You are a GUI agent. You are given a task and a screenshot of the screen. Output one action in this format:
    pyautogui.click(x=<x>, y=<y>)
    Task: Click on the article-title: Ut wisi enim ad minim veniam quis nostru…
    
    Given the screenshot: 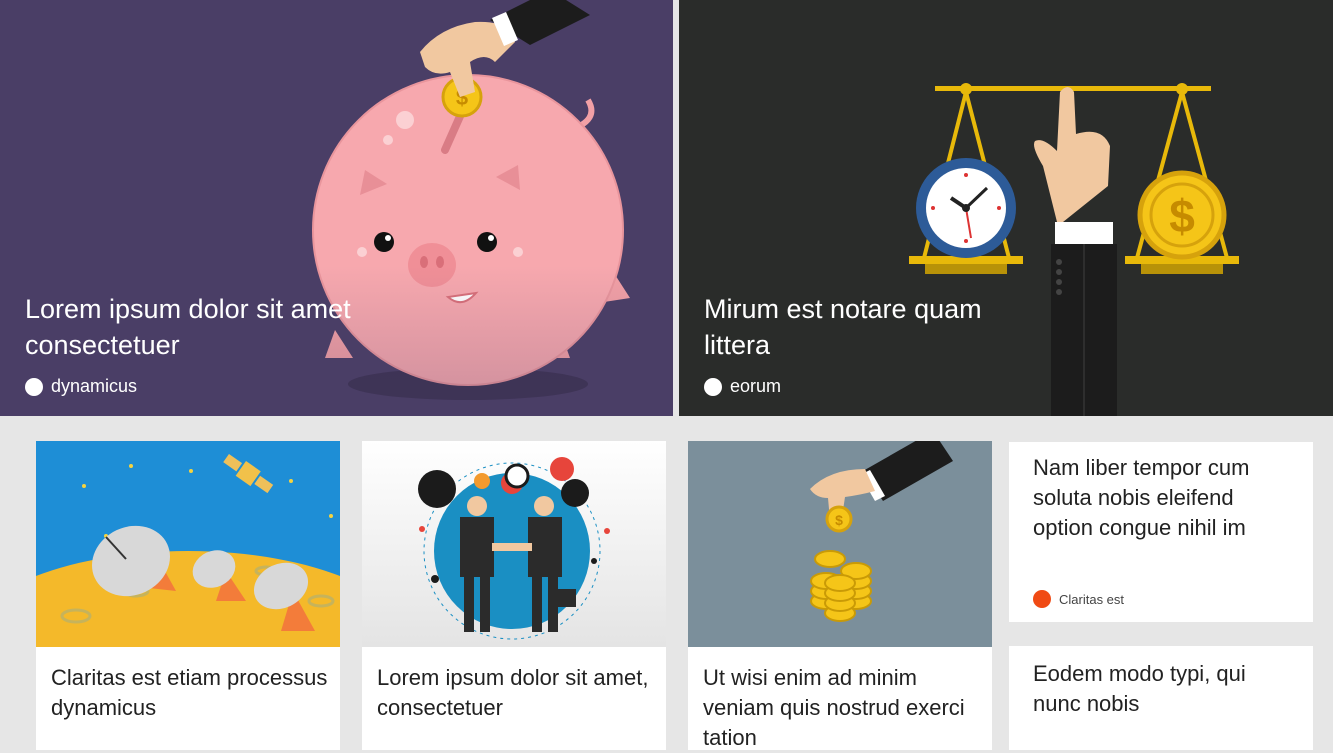 What is the action you would take?
    pyautogui.click(x=843, y=708)
    